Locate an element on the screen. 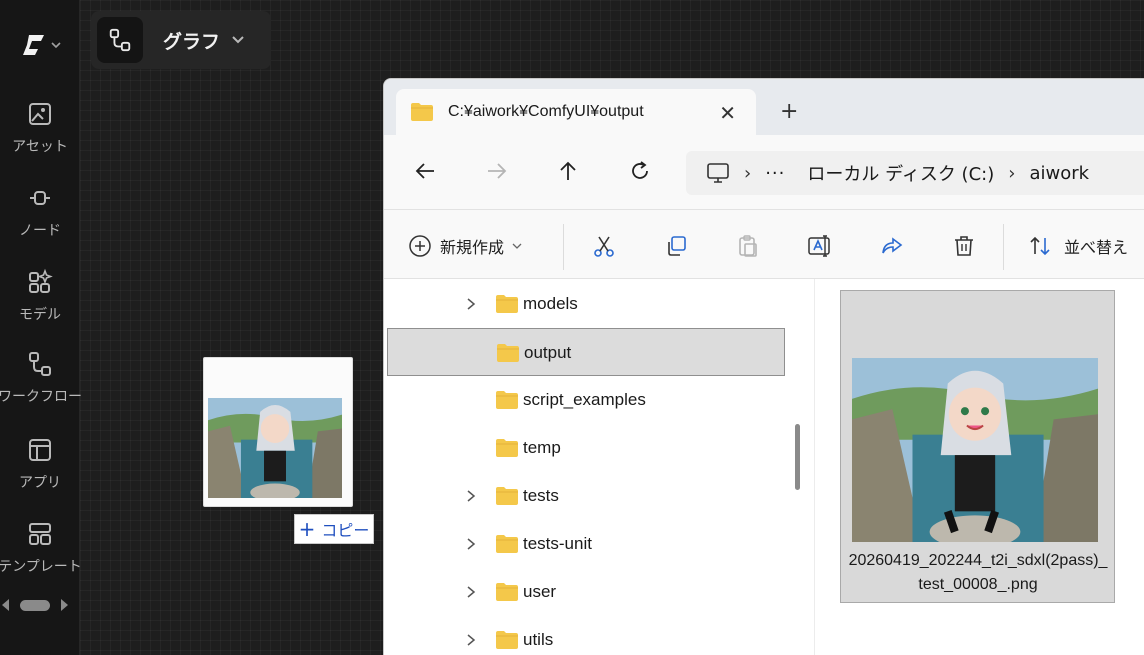 This screenshot has height=655, width=1144. new-item-button: 新規作成 is located at coordinates (465, 246).